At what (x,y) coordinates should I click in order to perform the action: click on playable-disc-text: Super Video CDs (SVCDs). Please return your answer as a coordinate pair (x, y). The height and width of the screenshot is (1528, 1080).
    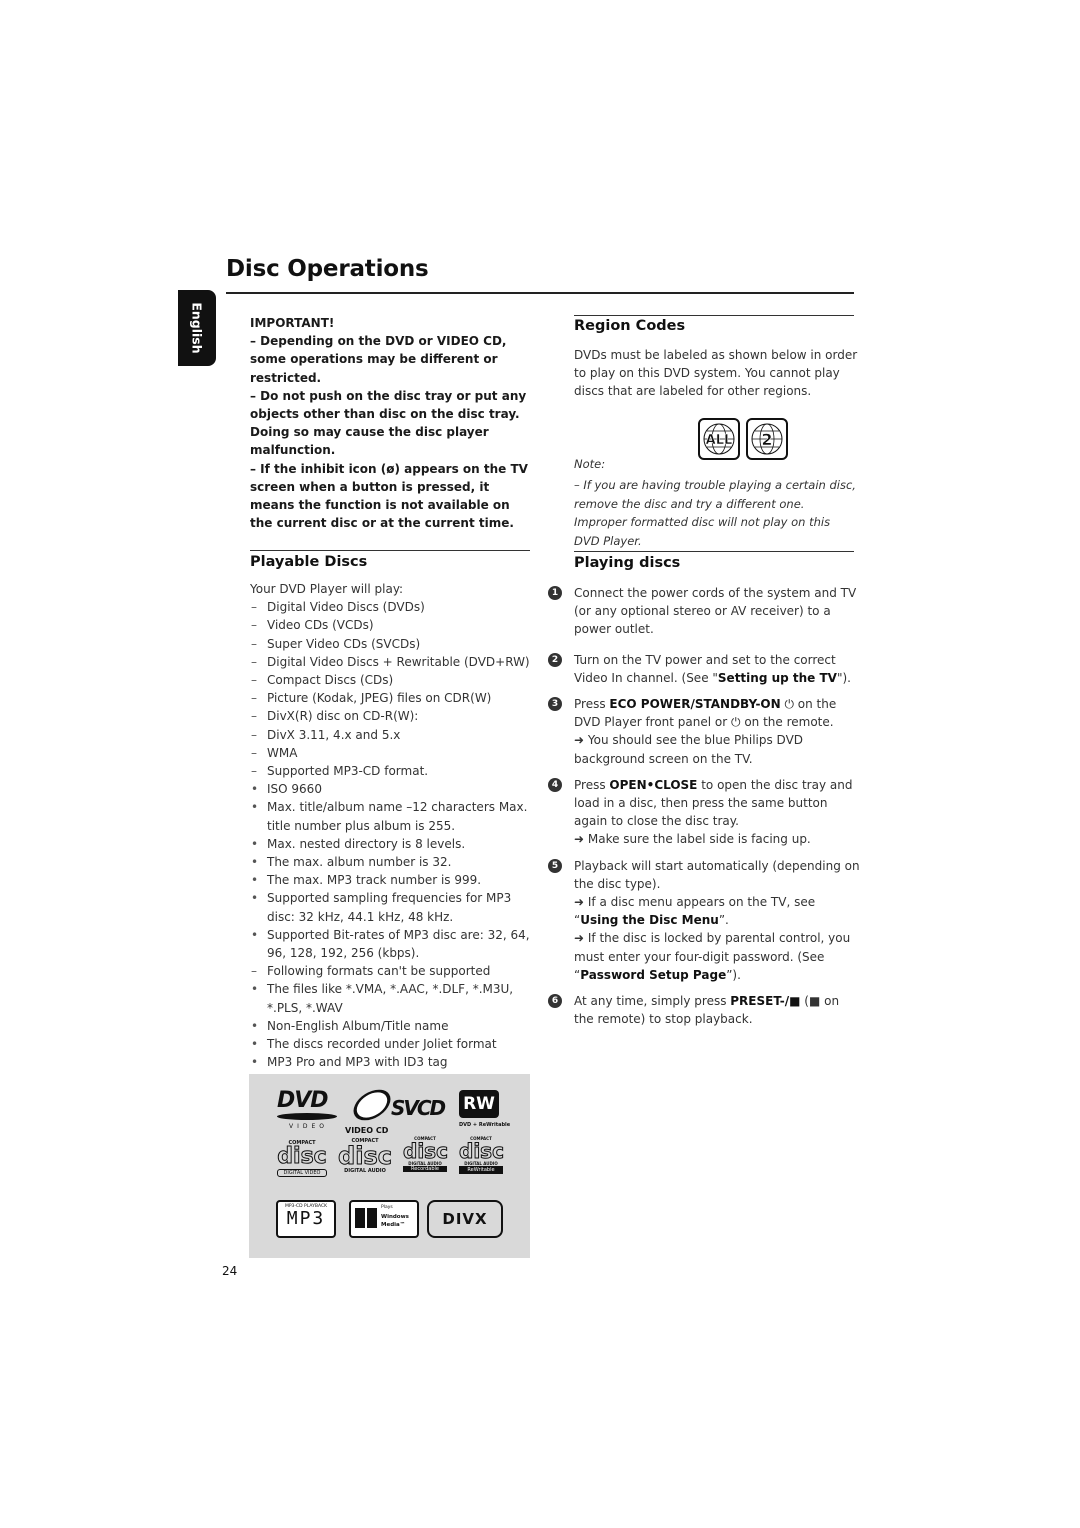
    Looking at the image, I should click on (344, 643).